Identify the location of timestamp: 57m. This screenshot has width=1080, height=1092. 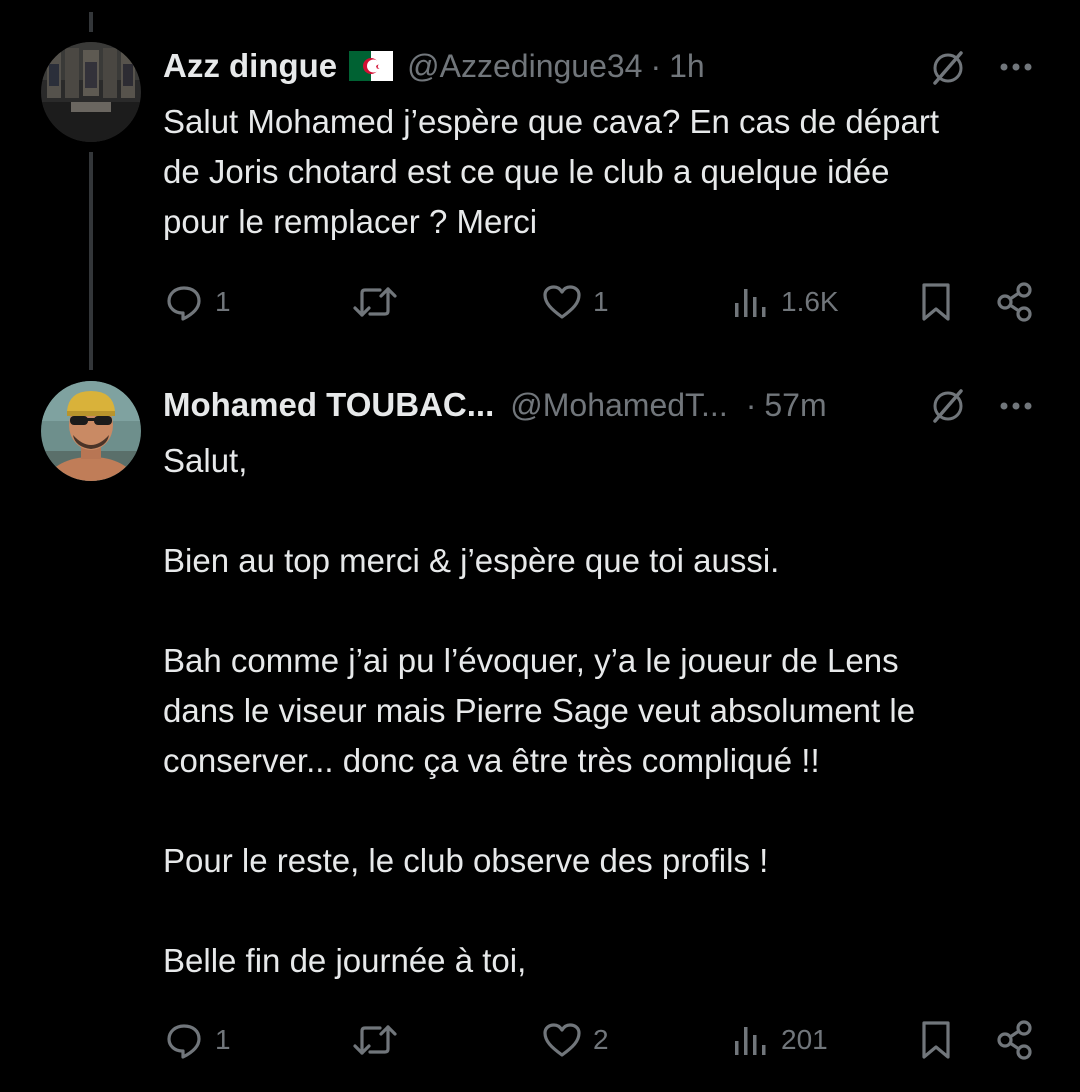
(795, 405).